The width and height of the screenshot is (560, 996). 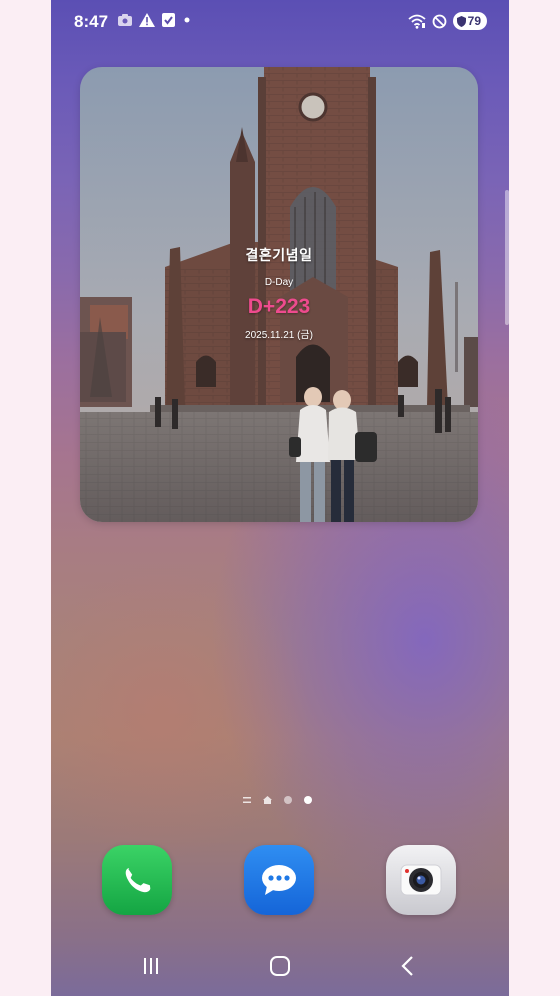 What do you see at coordinates (247, 800) in the screenshot?
I see `menu-page-icon` at bounding box center [247, 800].